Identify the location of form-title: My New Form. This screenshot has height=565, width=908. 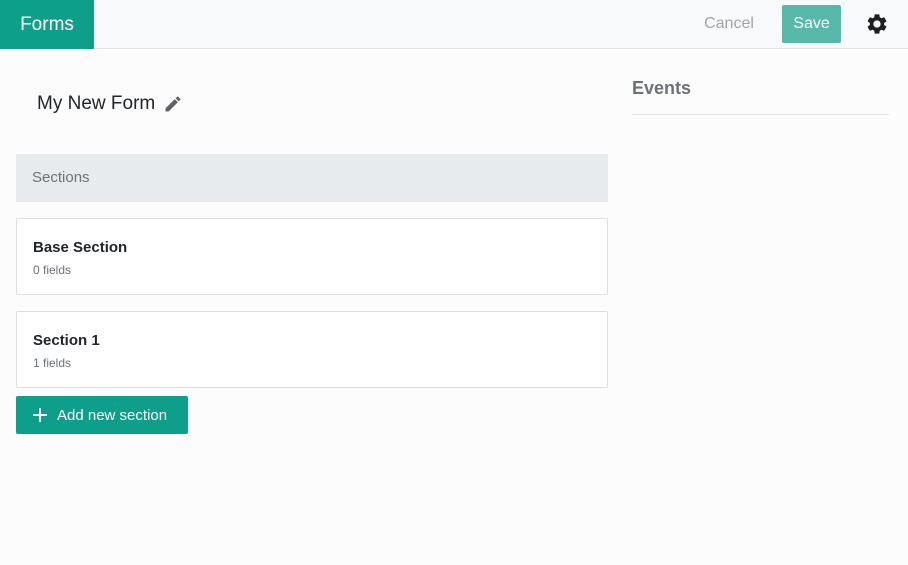
(110, 104).